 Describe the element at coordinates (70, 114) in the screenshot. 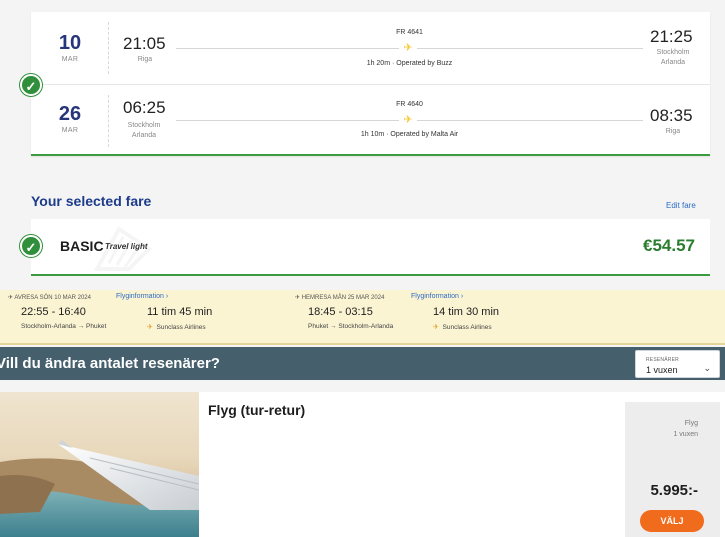

I see `flight-day: 26` at that location.